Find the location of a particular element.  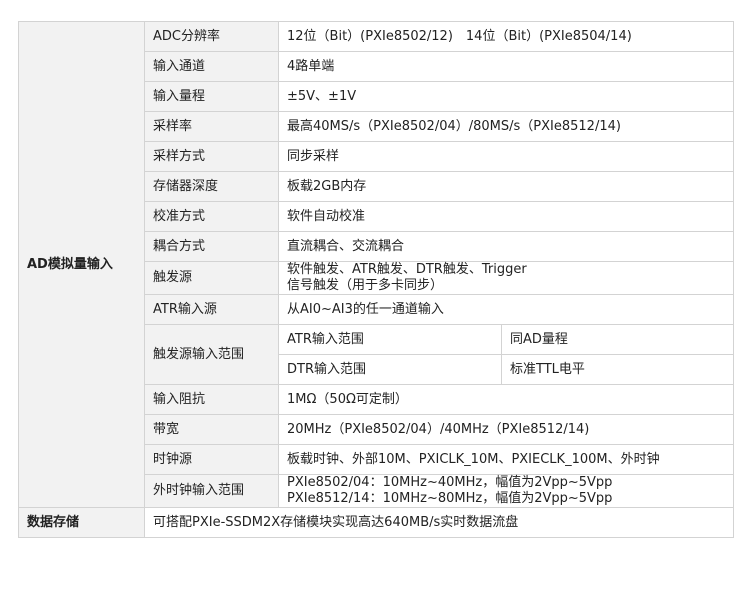

row-value: 从AI0~AI3的任一通道输入 is located at coordinates (506, 309).